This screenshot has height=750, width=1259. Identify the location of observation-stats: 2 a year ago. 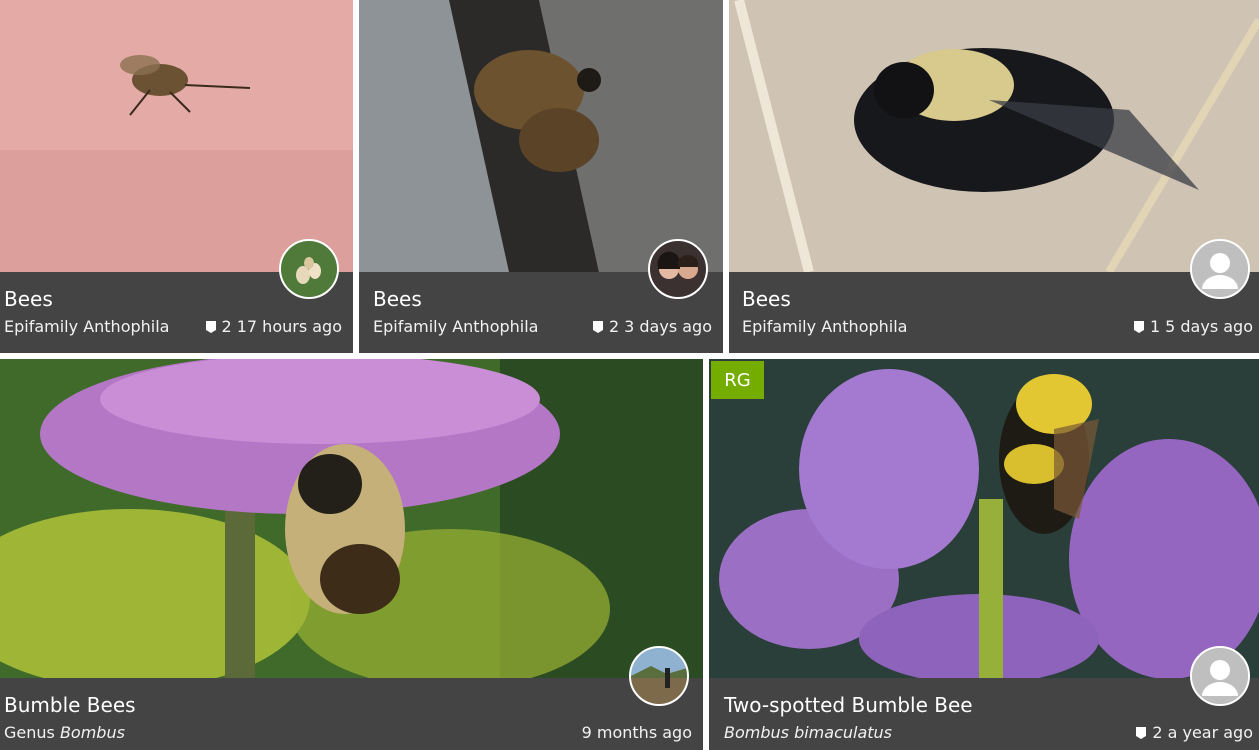
(1194, 732).